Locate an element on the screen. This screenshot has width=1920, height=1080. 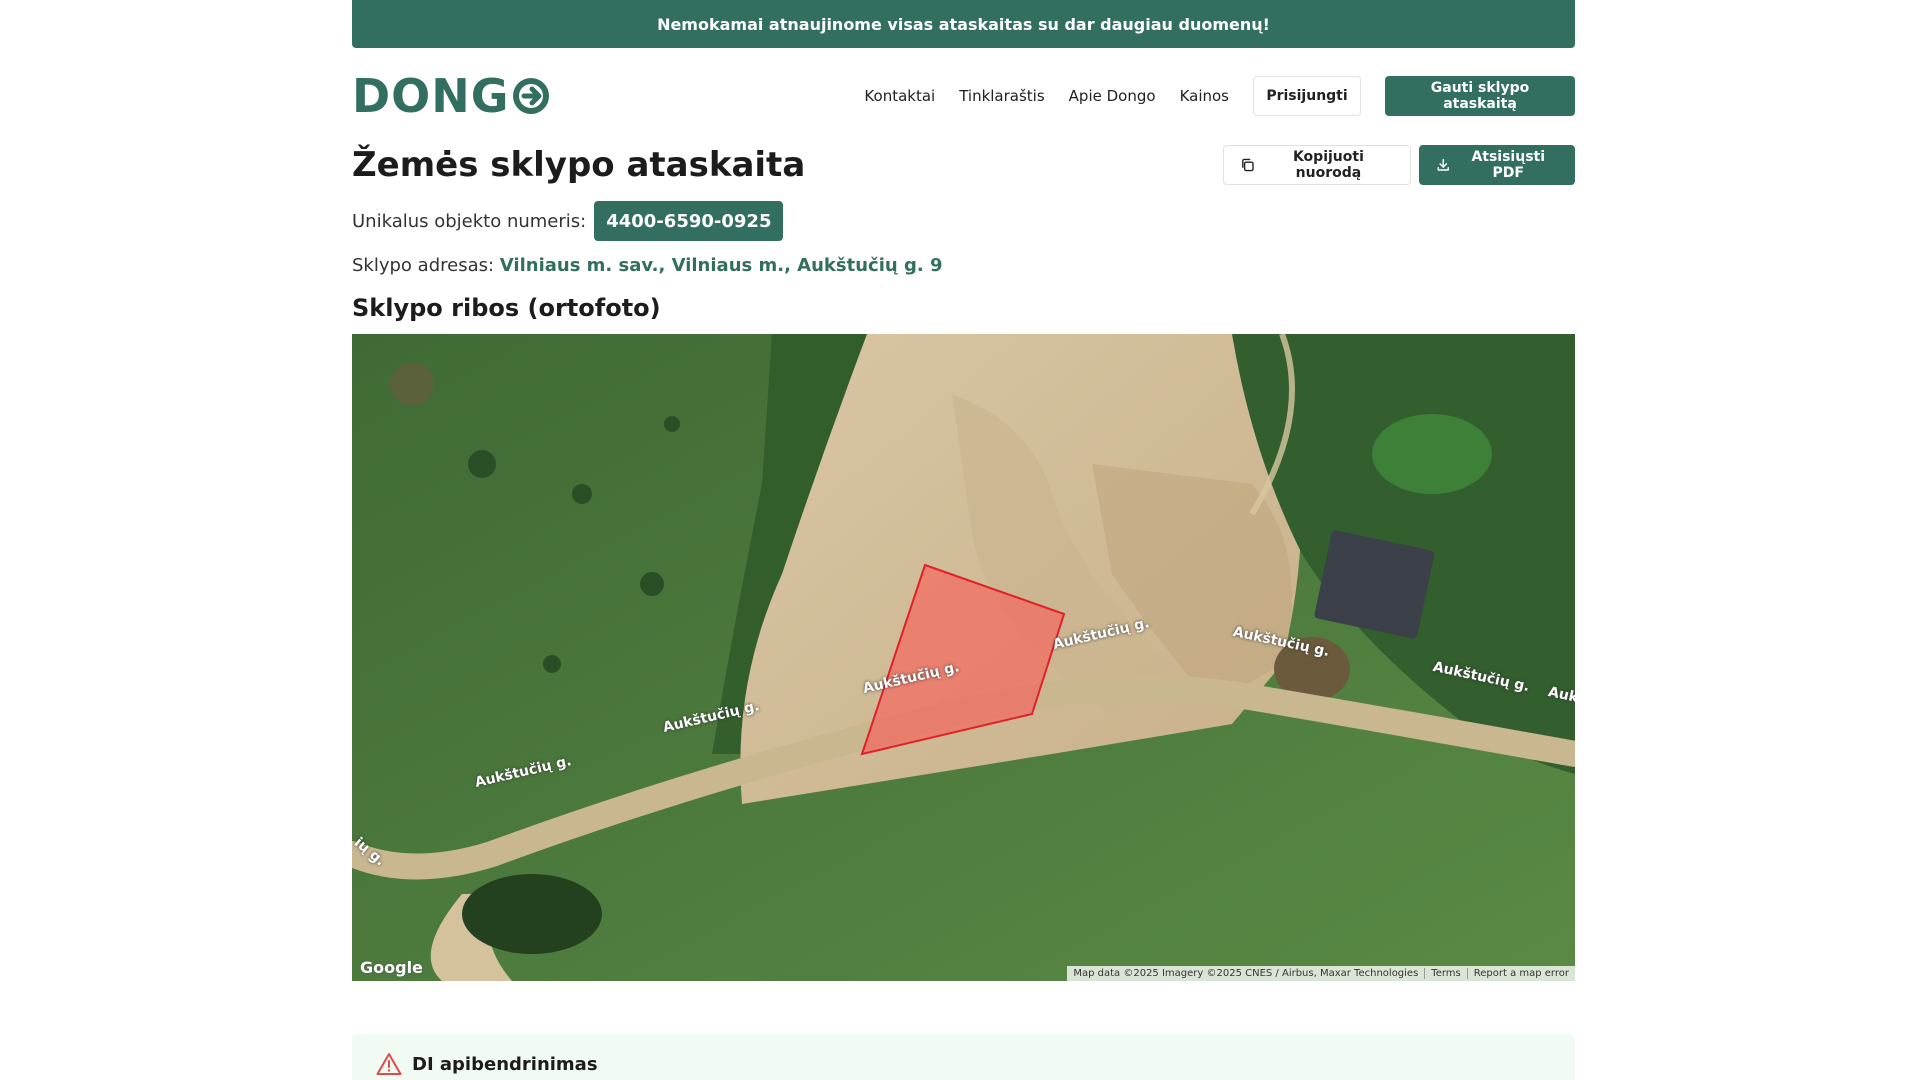
object-number-row: Unikalus objekto numeris: 4400-6590-0925 is located at coordinates (963, 221).